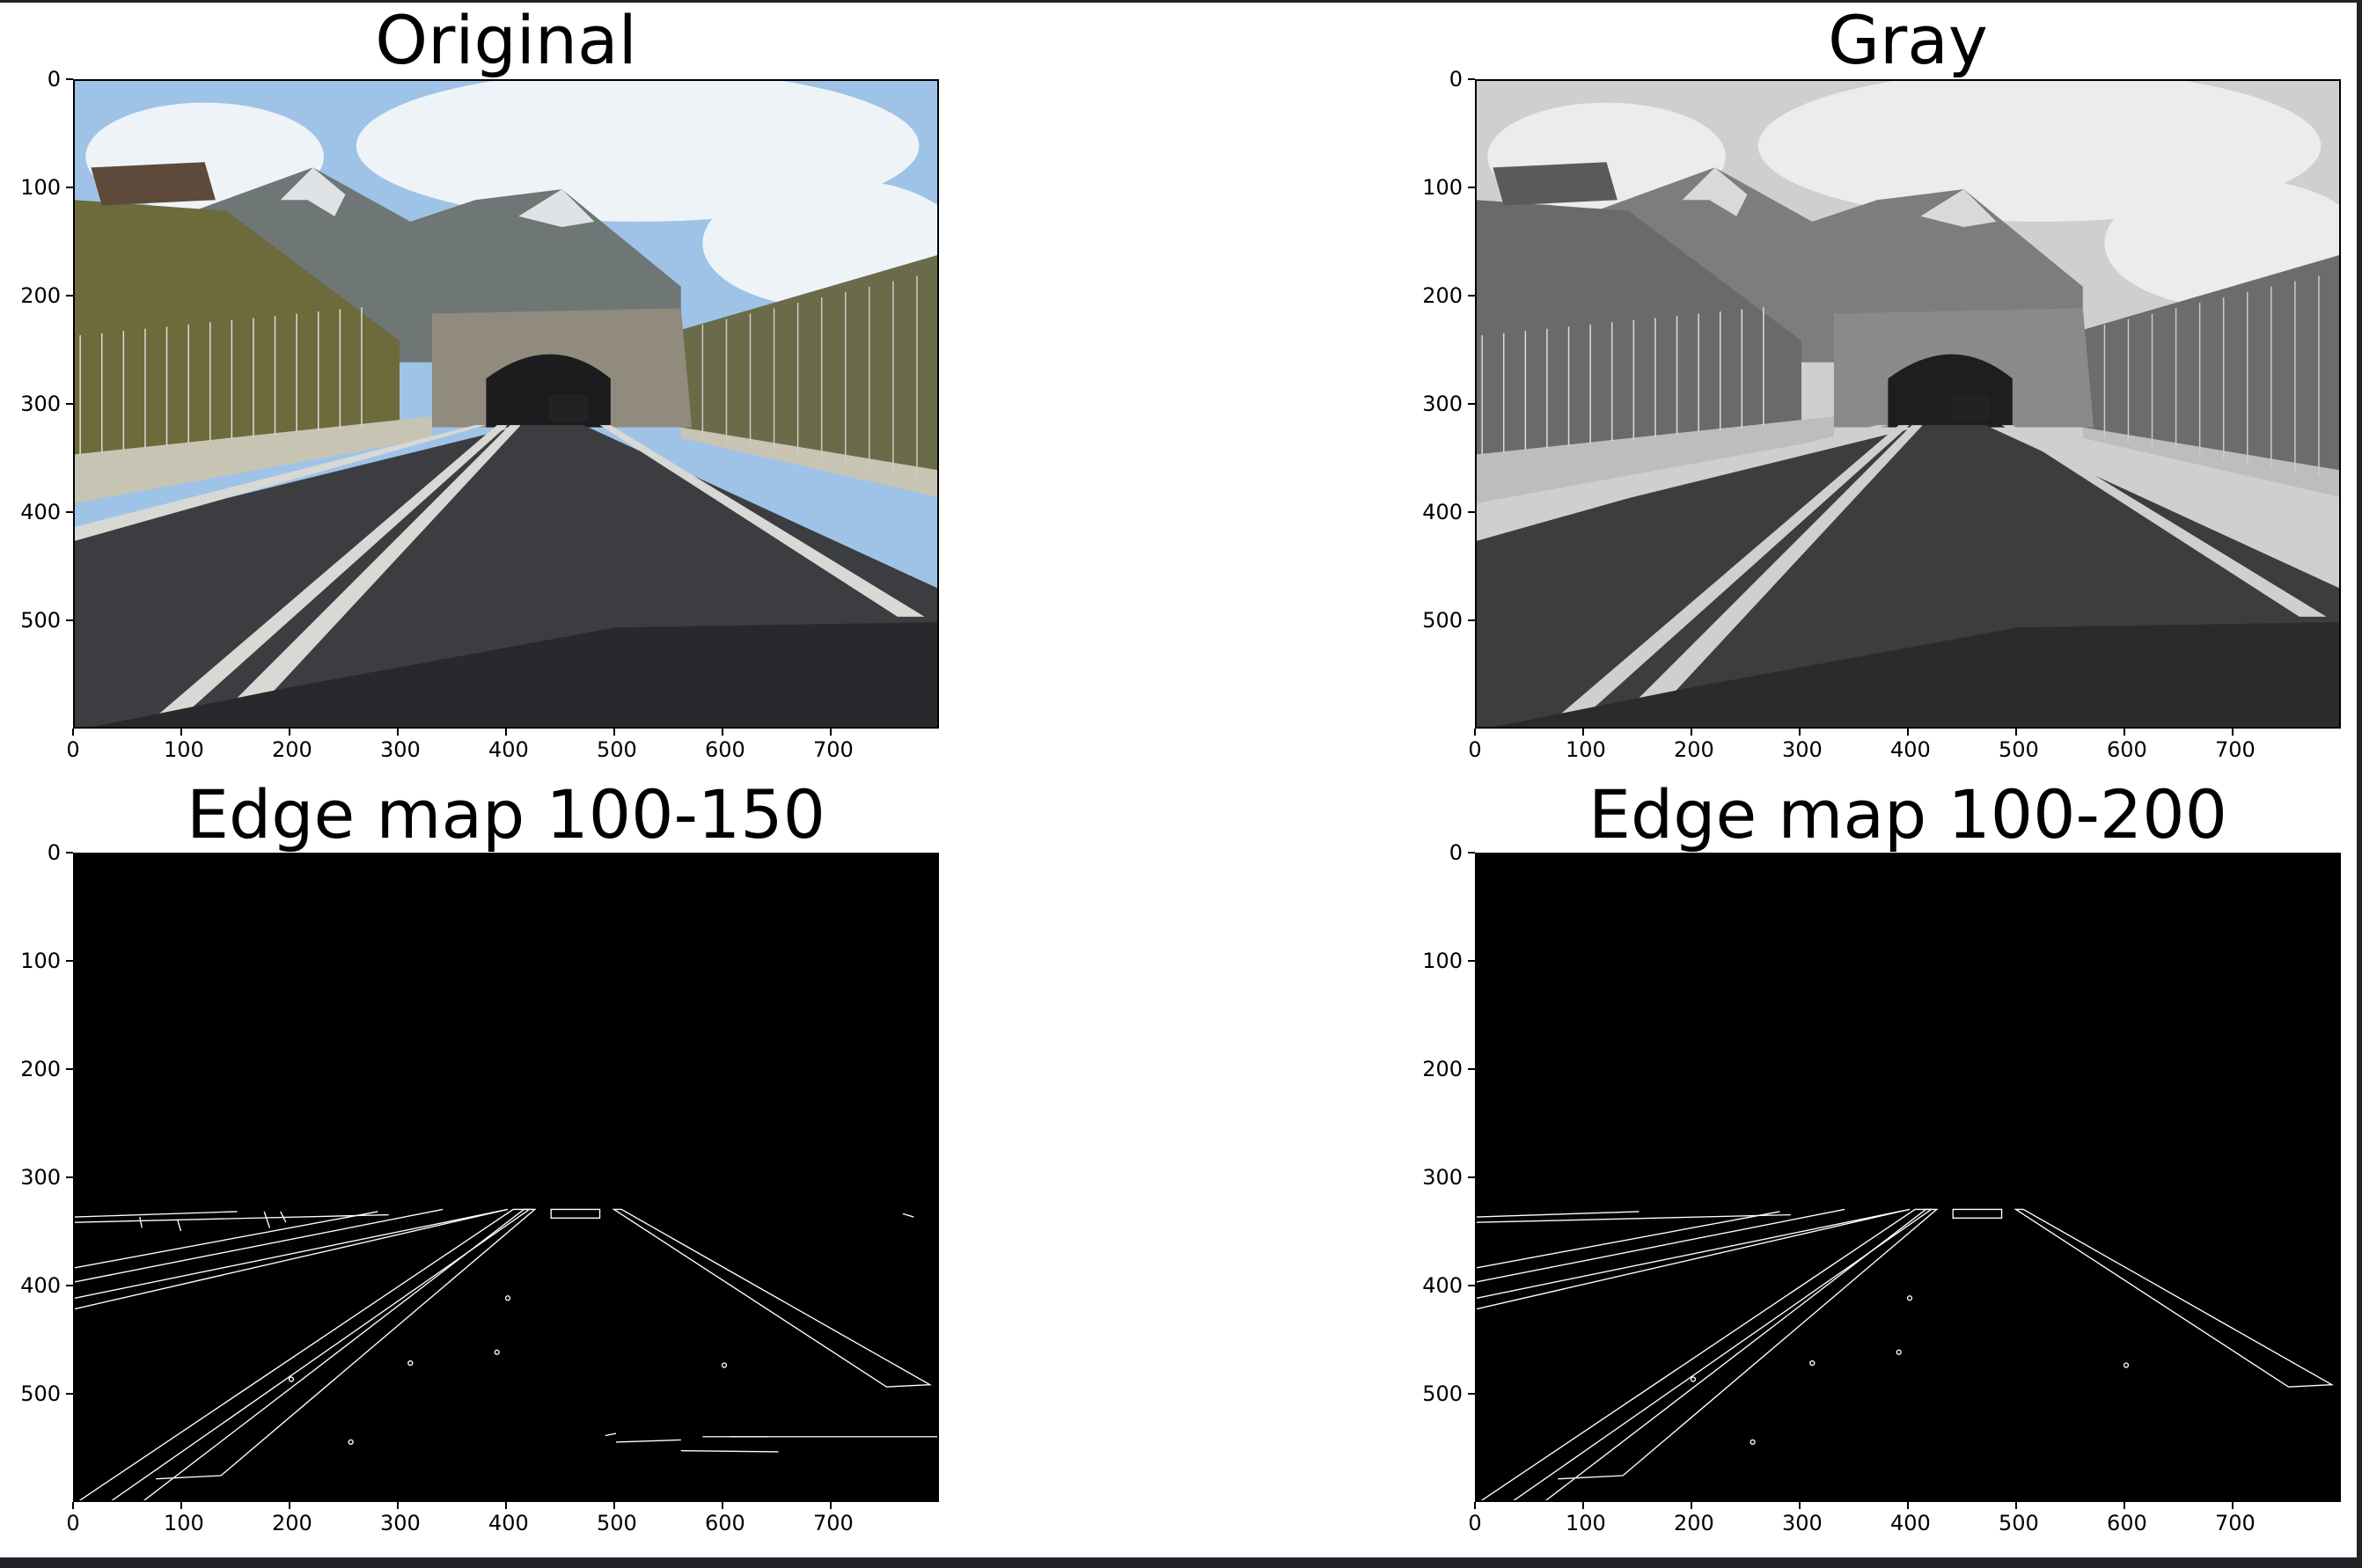 The height and width of the screenshot is (1568, 2362). I want to click on panel-title-gray: Gray, so click(1908, 40).